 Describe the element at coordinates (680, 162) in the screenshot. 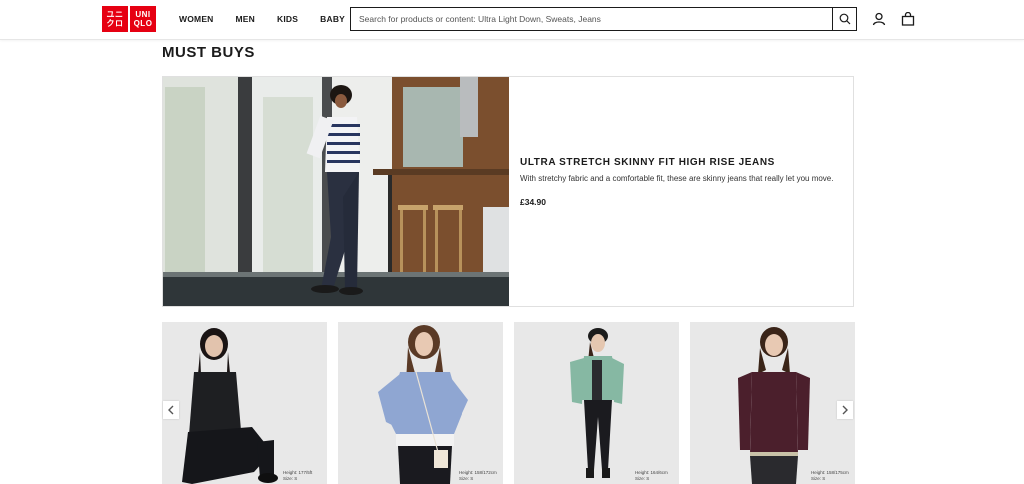

I see `hero-product-name: ULTRA STRETCH SKINNY FIT HIGH RISE JEANS` at that location.